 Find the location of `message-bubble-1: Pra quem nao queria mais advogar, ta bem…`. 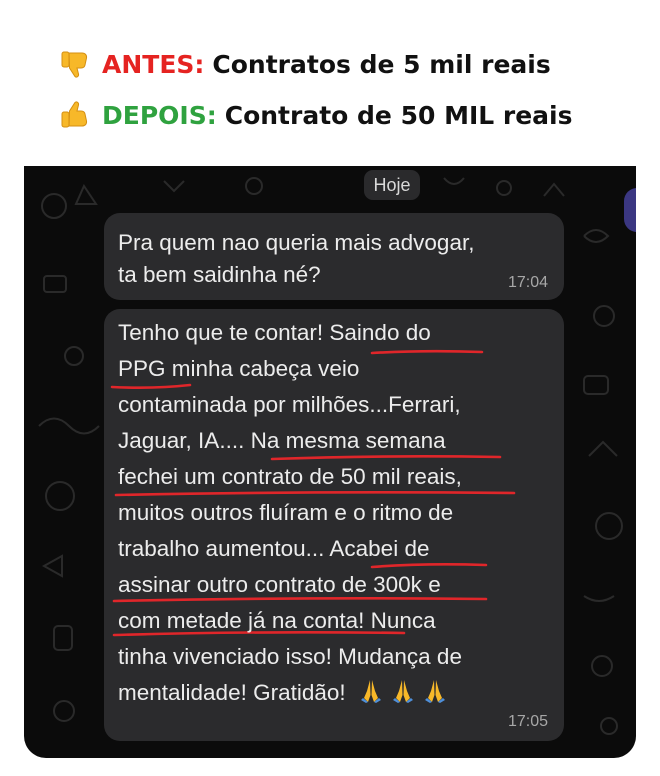

message-bubble-1: Pra quem nao queria mais advogar, ta bem… is located at coordinates (334, 256).